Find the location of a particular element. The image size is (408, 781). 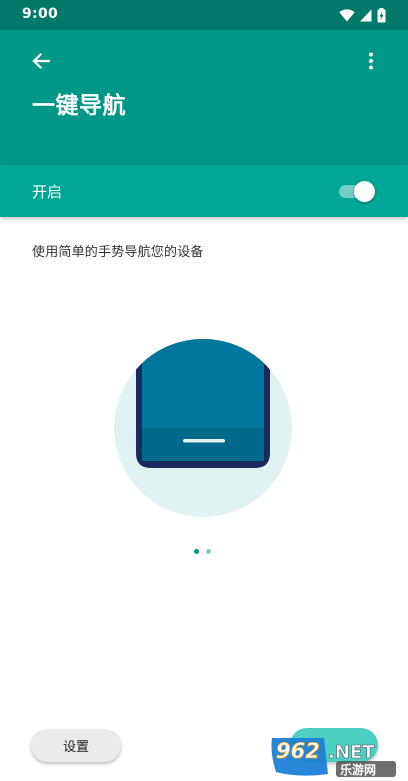

page-title: 一键导航 is located at coordinates (79, 106).